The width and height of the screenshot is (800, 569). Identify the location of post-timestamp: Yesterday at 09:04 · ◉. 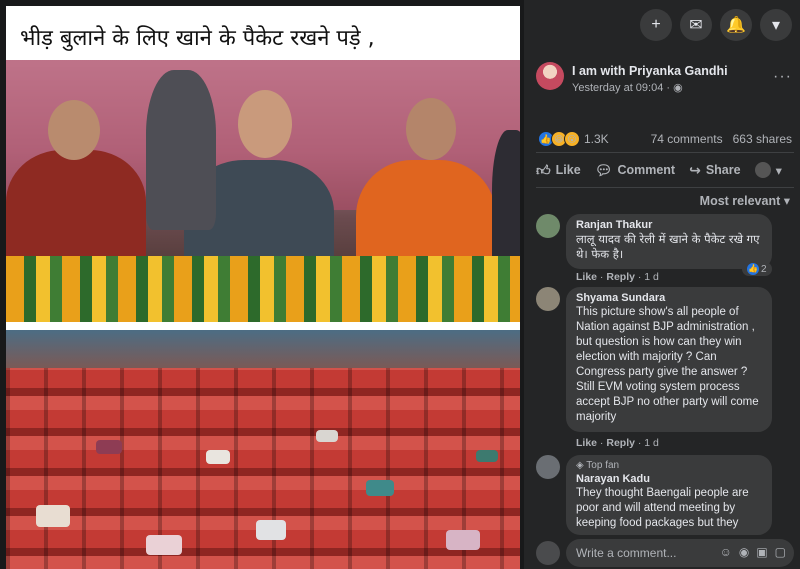
(627, 87).